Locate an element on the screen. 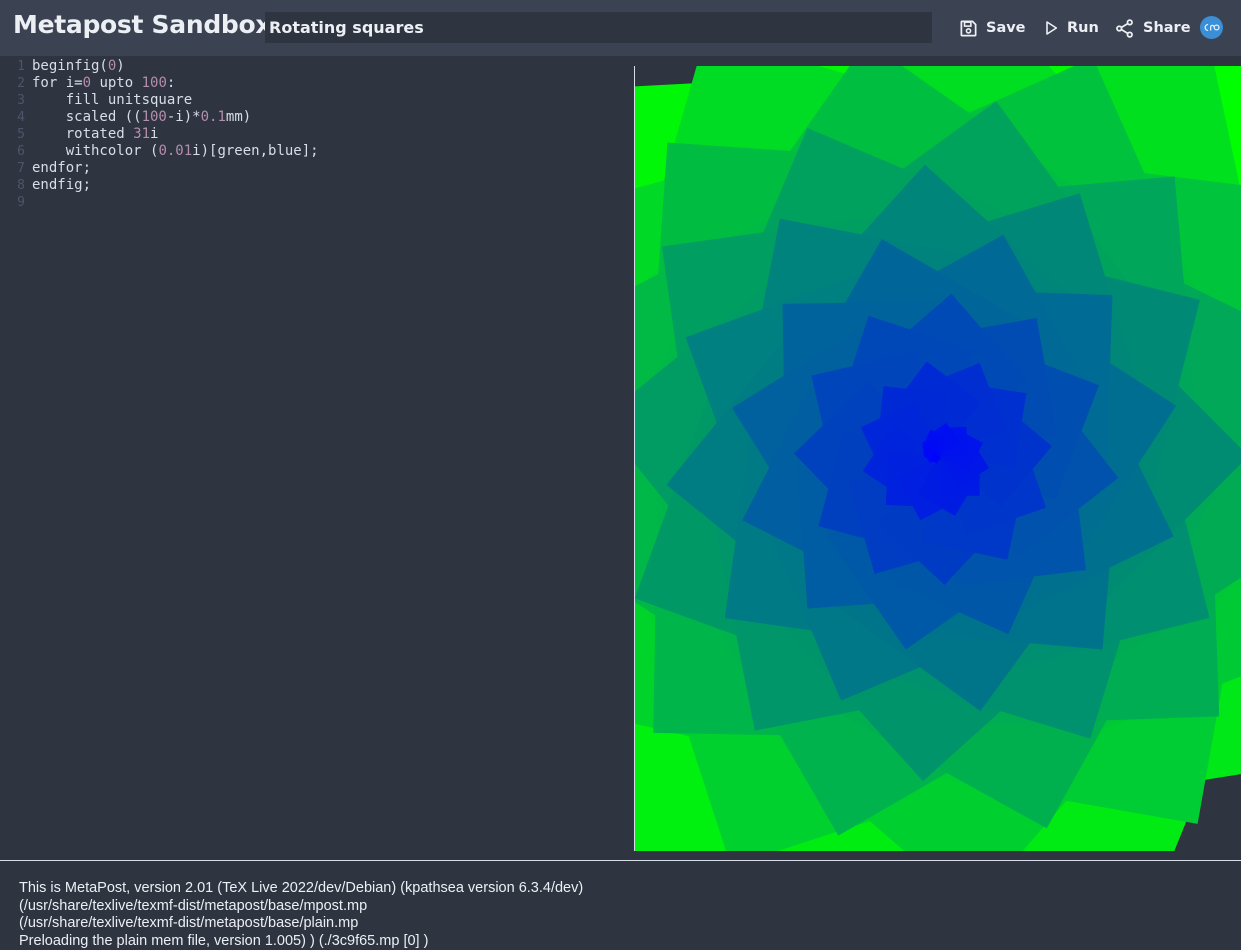 Image resolution: width=1241 pixels, height=950 pixels. code-token: -i)* is located at coordinates (184, 117).